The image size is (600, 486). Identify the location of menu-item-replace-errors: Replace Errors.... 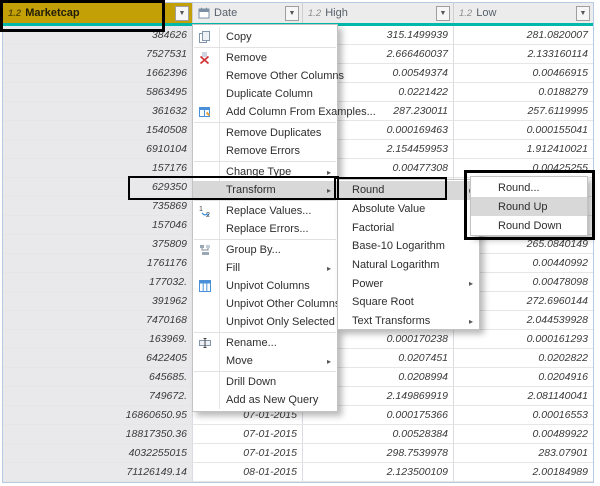
(265, 229).